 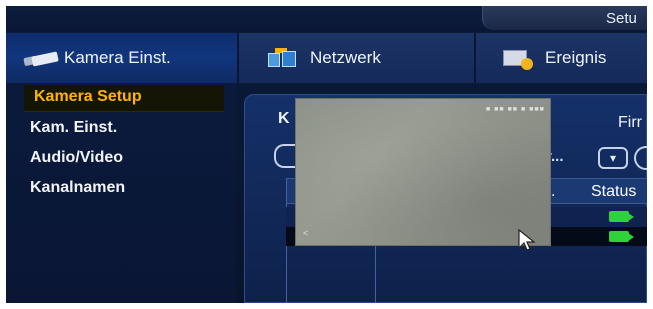 I want to click on tab-label: Kamera Einst., so click(x=117, y=57).